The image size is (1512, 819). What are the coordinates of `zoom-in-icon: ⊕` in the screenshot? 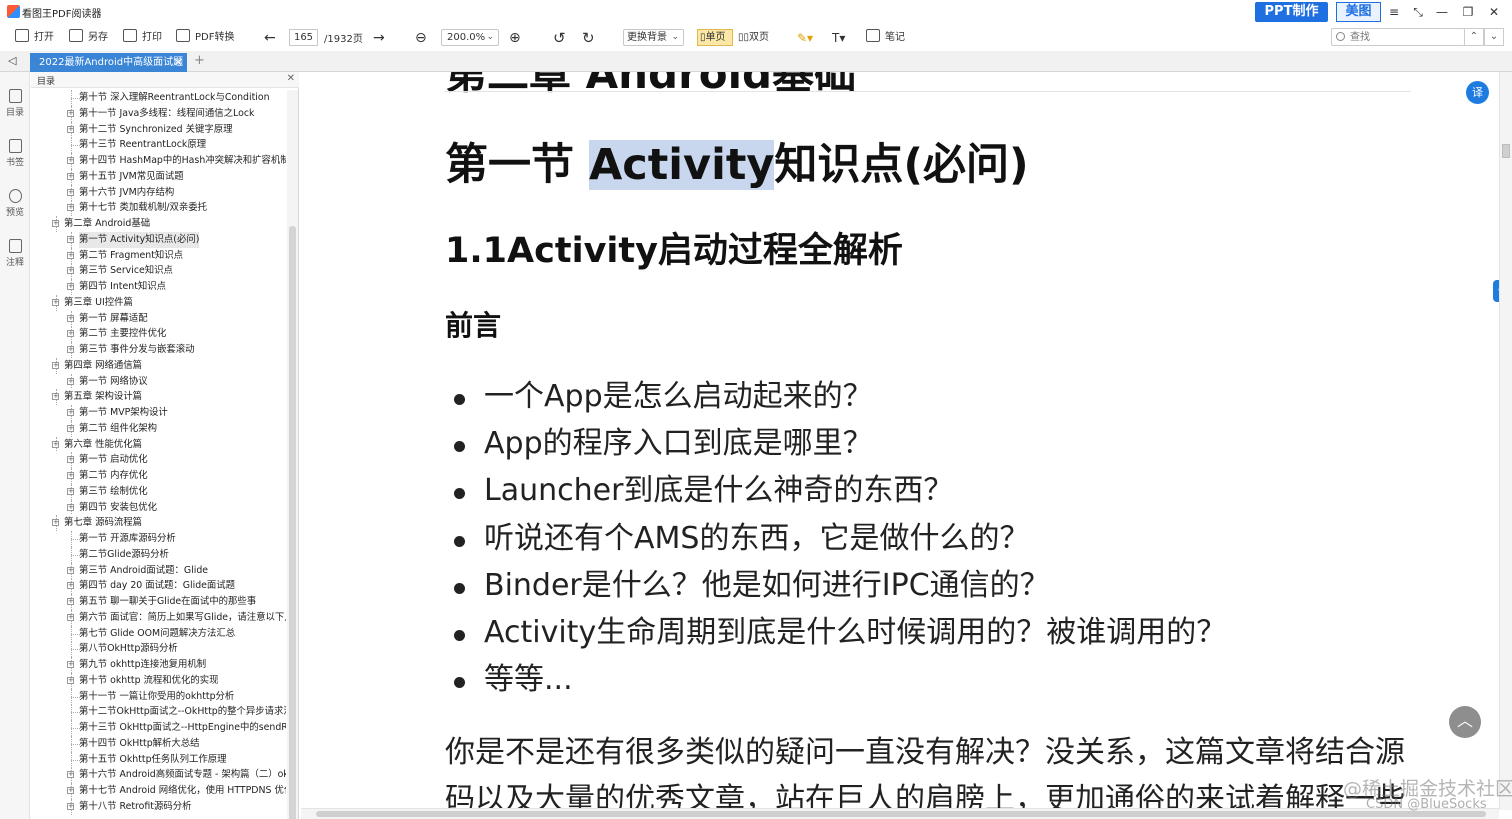 It's located at (515, 38).